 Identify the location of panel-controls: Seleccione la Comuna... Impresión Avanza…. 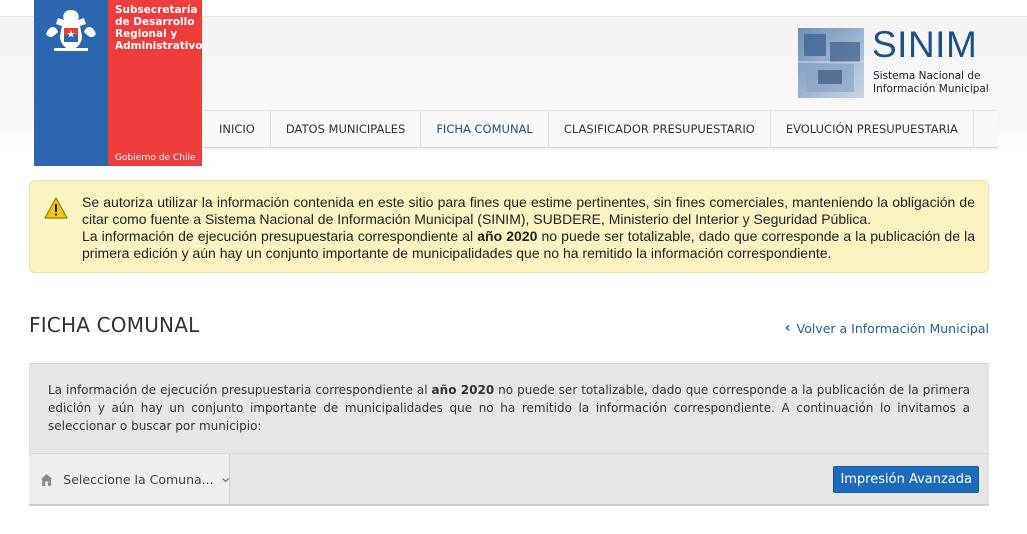
(509, 479).